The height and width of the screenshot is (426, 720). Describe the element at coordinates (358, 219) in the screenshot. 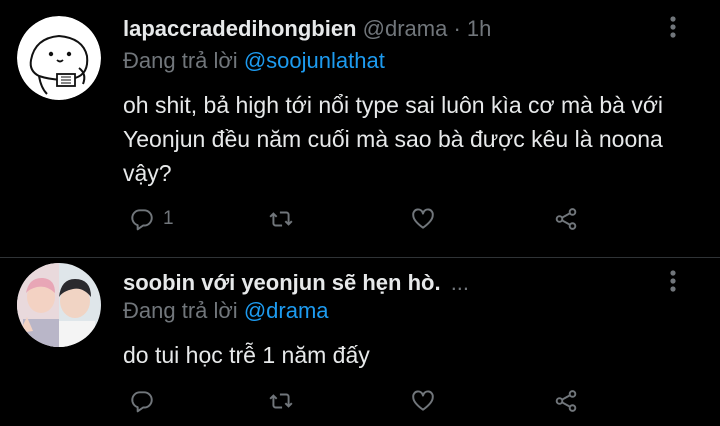

I see `tweet-actions: 1` at that location.